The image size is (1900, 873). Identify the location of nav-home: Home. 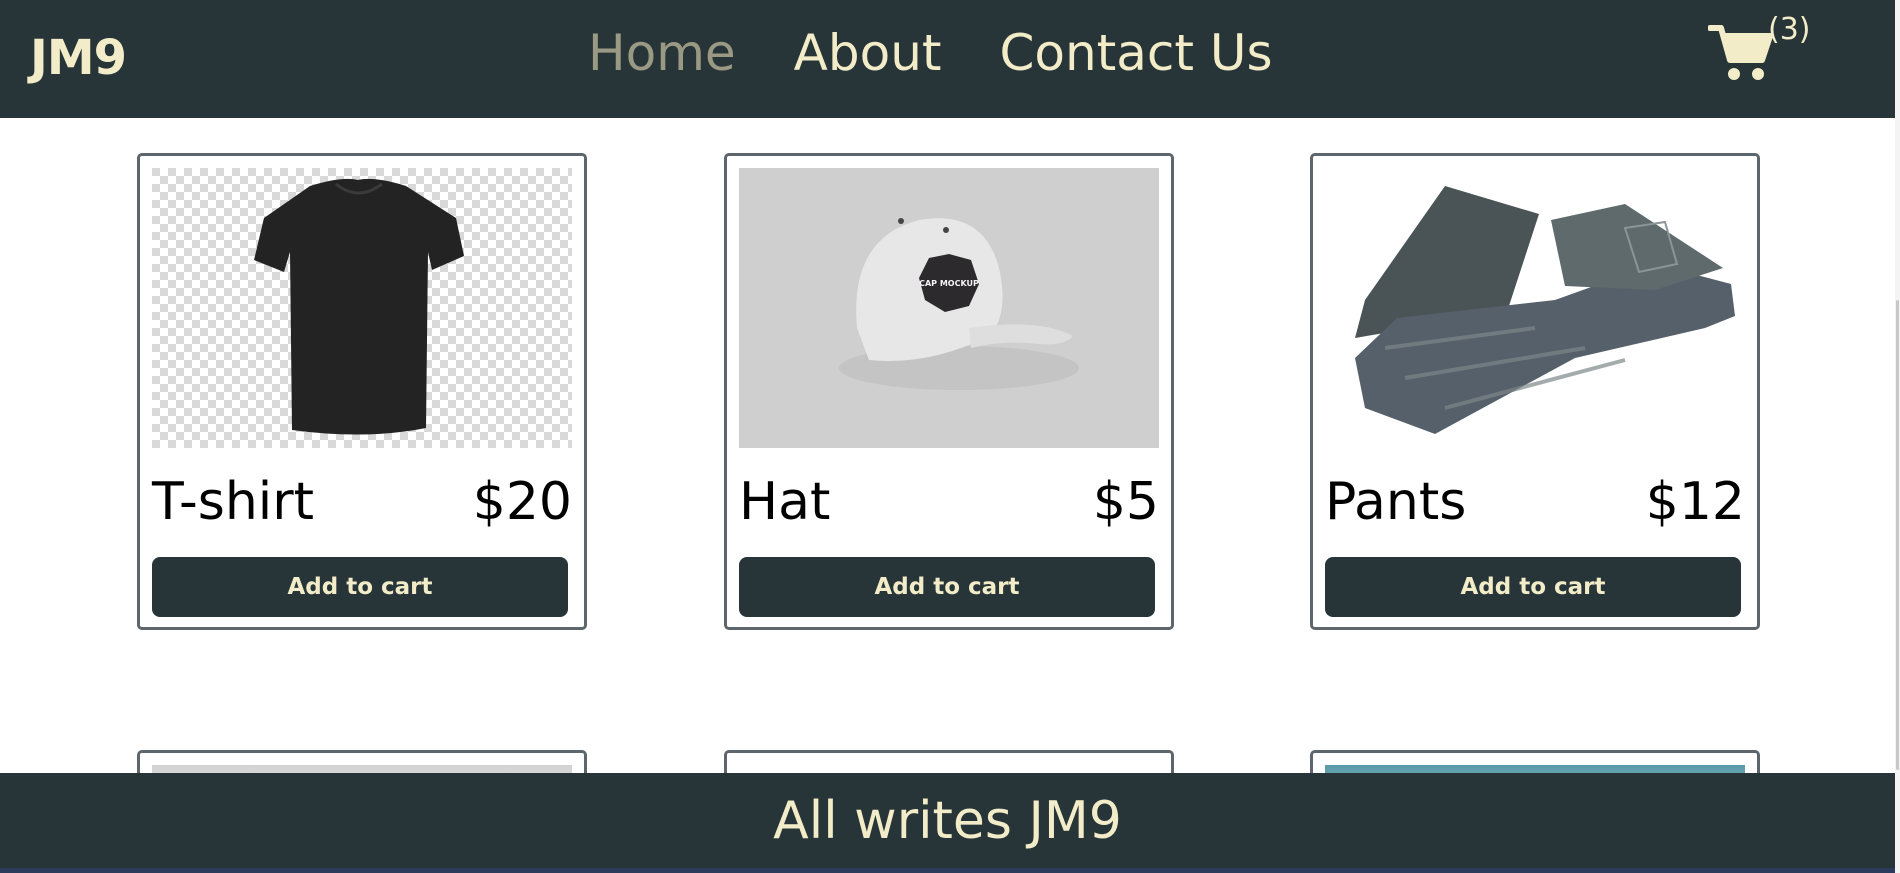
(662, 53).